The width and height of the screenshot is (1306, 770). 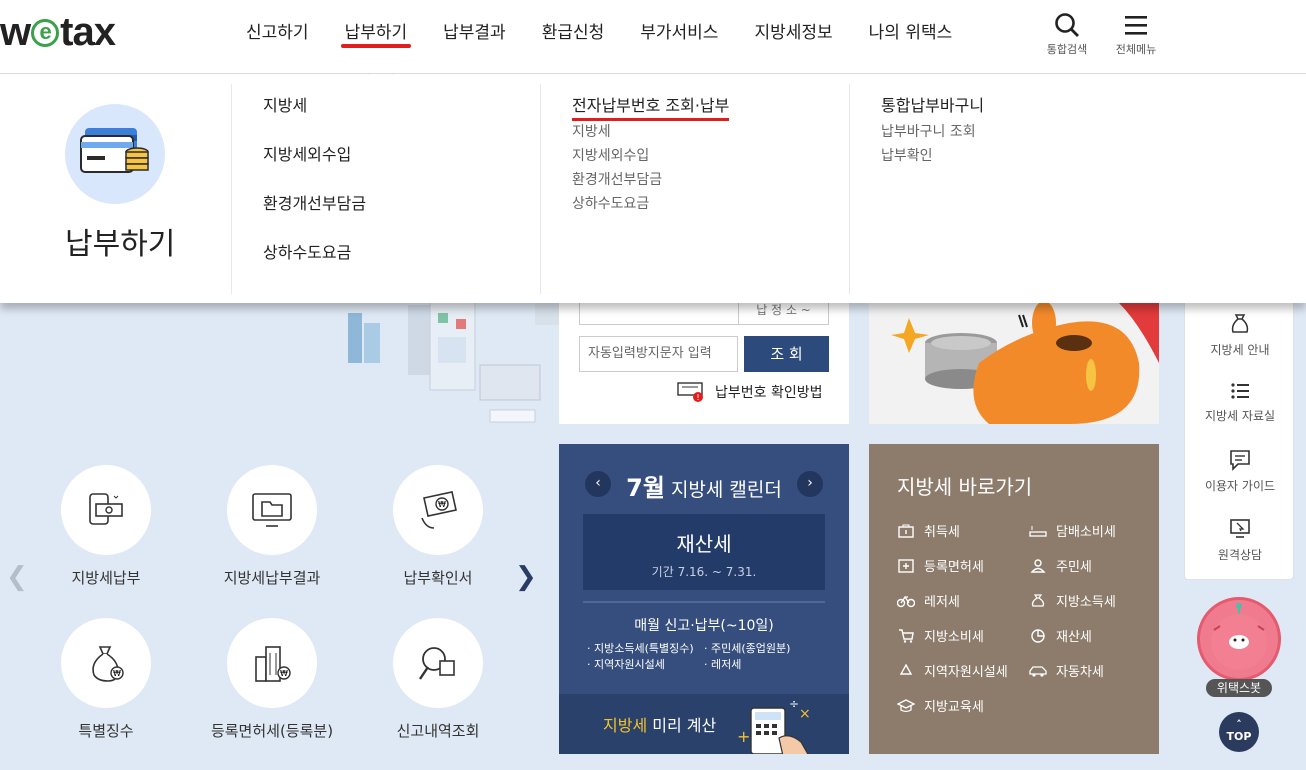 What do you see at coordinates (120, 244) in the screenshot?
I see `mega-menu-title: 납부하기` at bounding box center [120, 244].